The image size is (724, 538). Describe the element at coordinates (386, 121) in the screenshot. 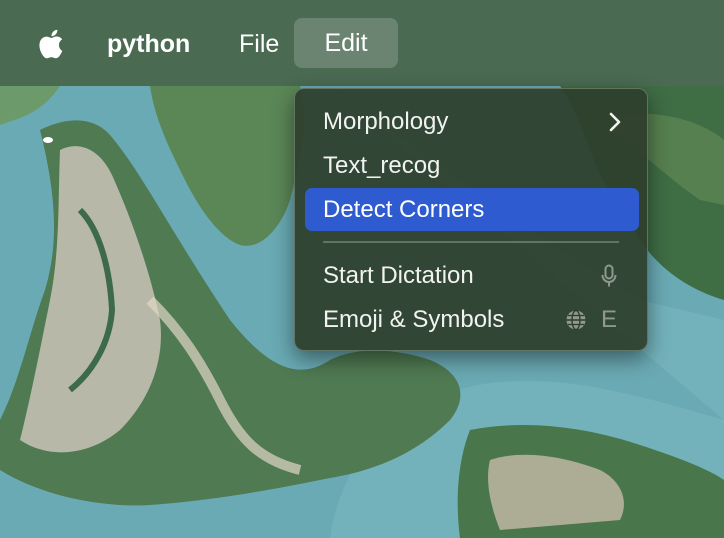

I see `menu-item-label: Morphology` at that location.